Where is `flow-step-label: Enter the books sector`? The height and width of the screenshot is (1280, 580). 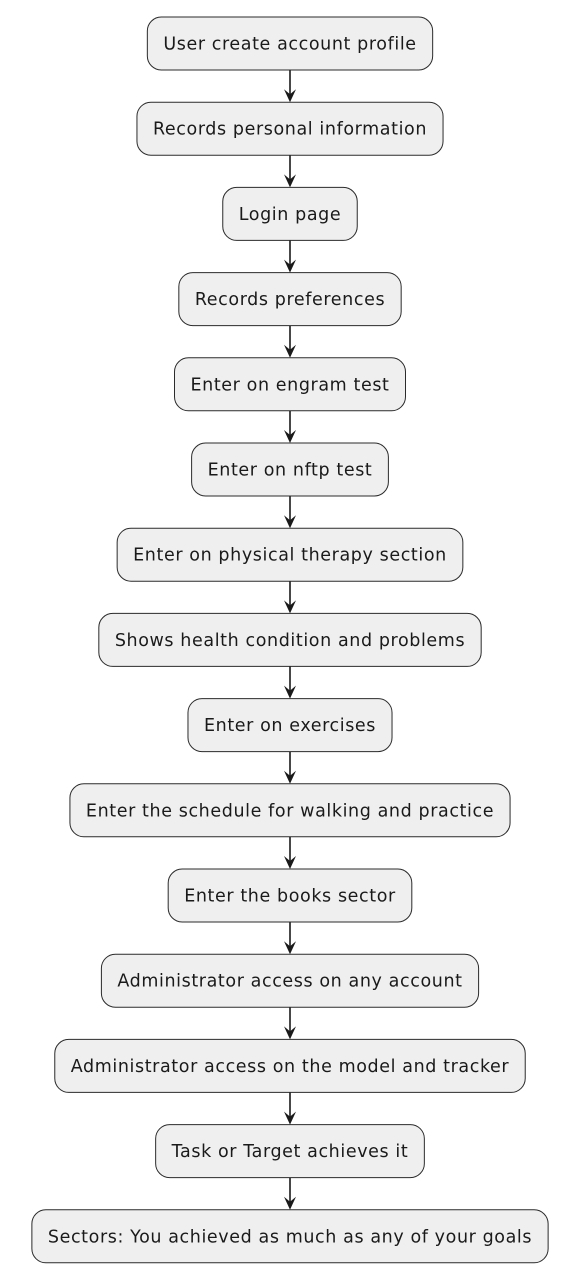 flow-step-label: Enter the books sector is located at coordinates (290, 897).